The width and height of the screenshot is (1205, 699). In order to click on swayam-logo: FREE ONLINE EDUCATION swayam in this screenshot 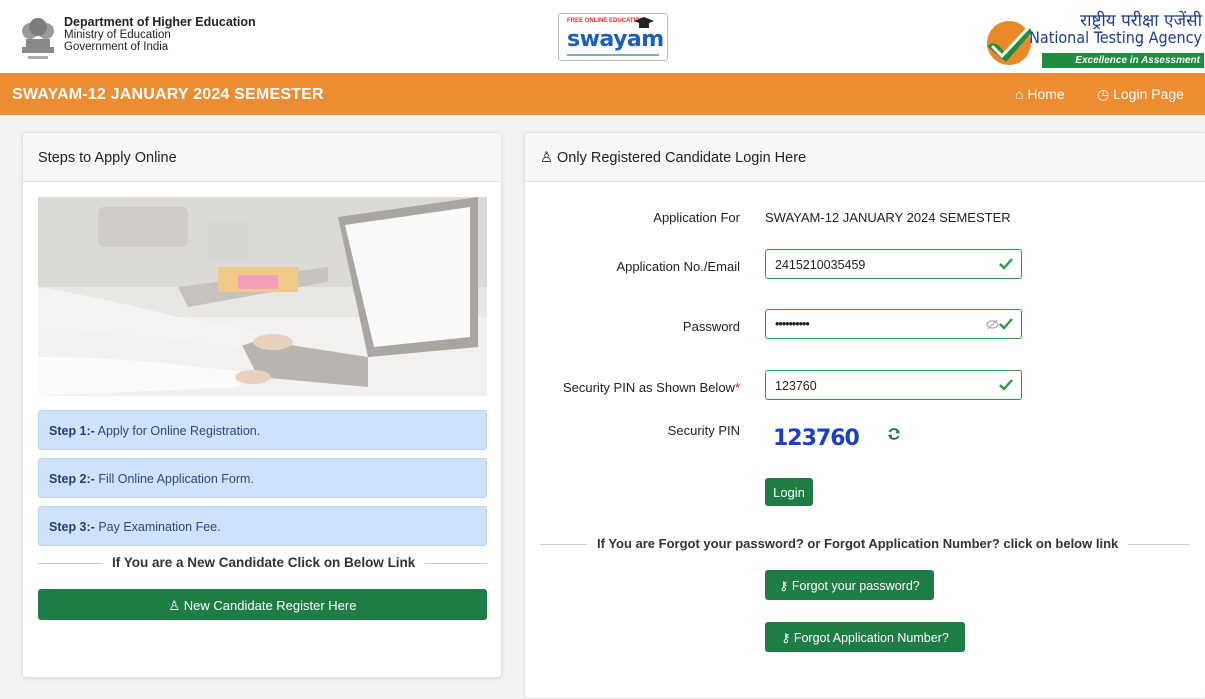, I will do `click(613, 37)`.